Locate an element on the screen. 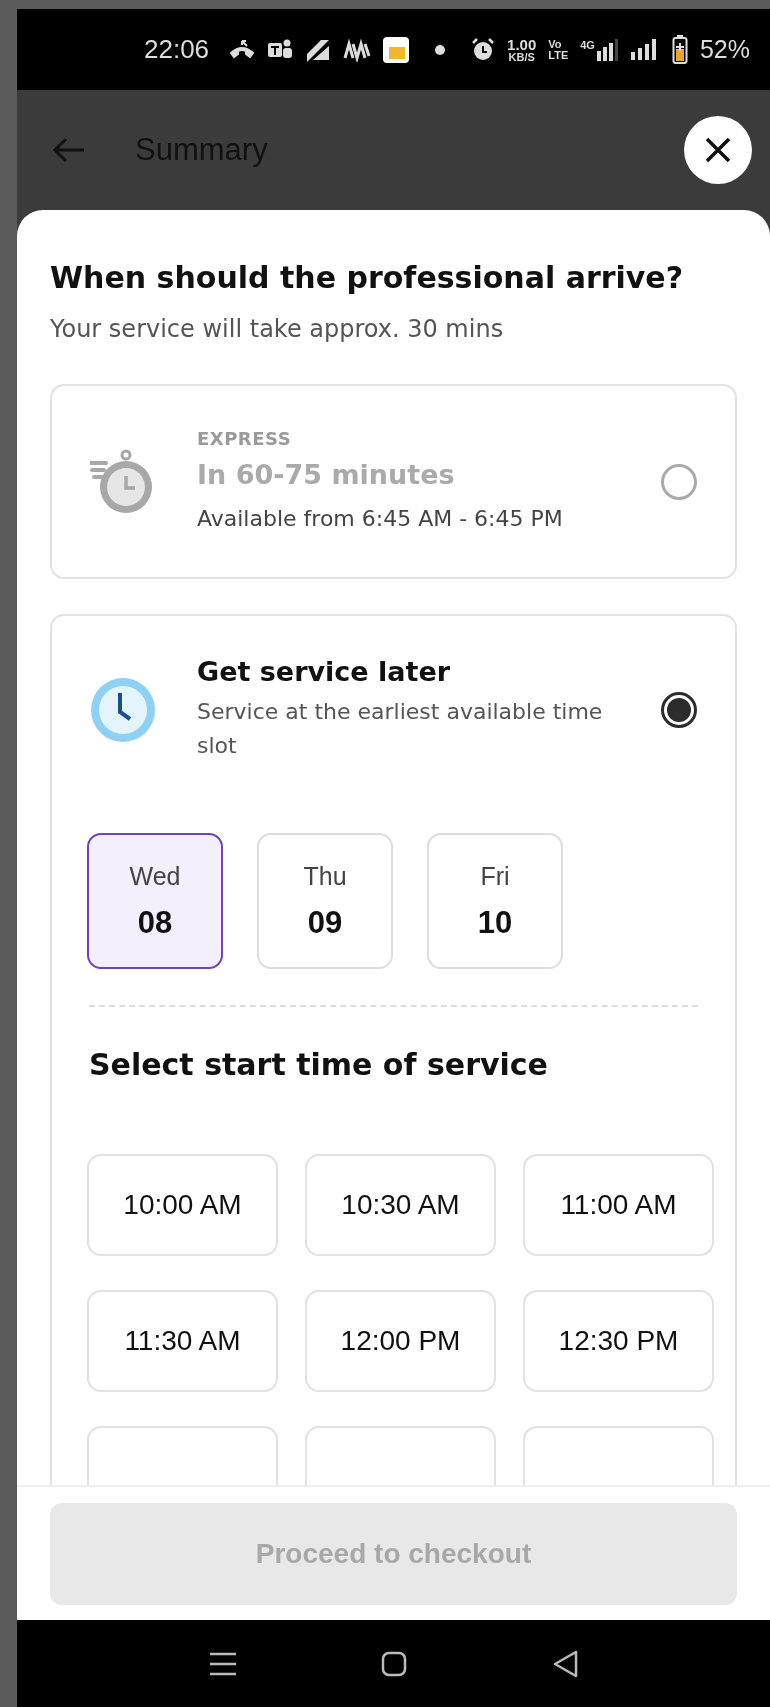 The height and width of the screenshot is (1707, 770). chip-date: 10 is located at coordinates (495, 922).